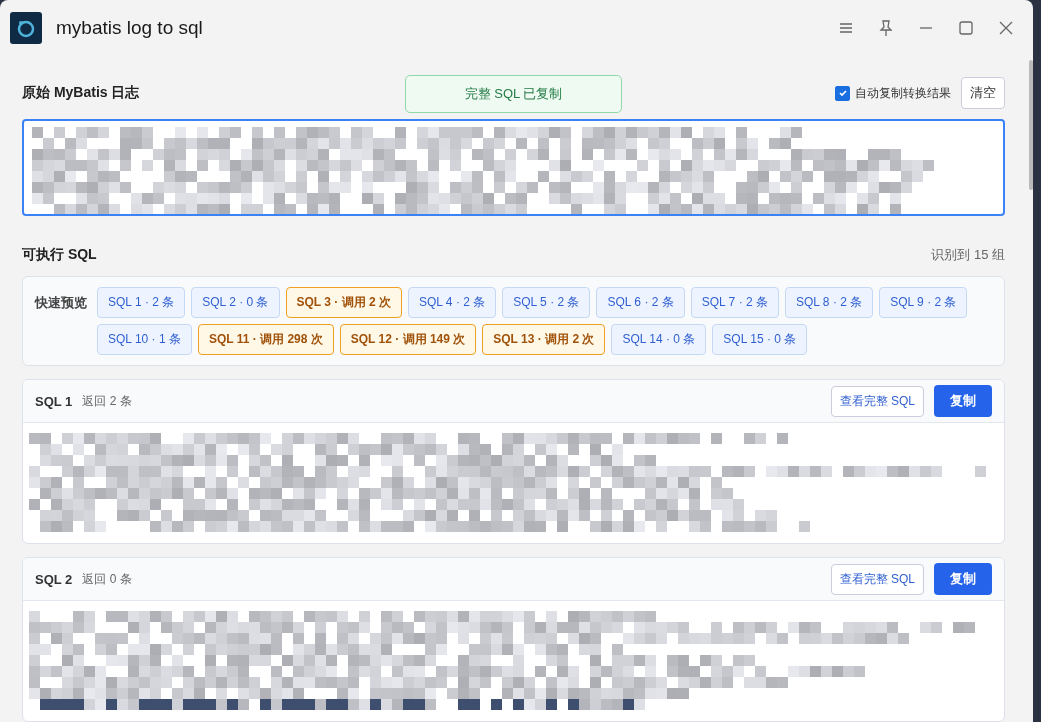 The height and width of the screenshot is (722, 1041). I want to click on app-logo-icon, so click(26, 27).